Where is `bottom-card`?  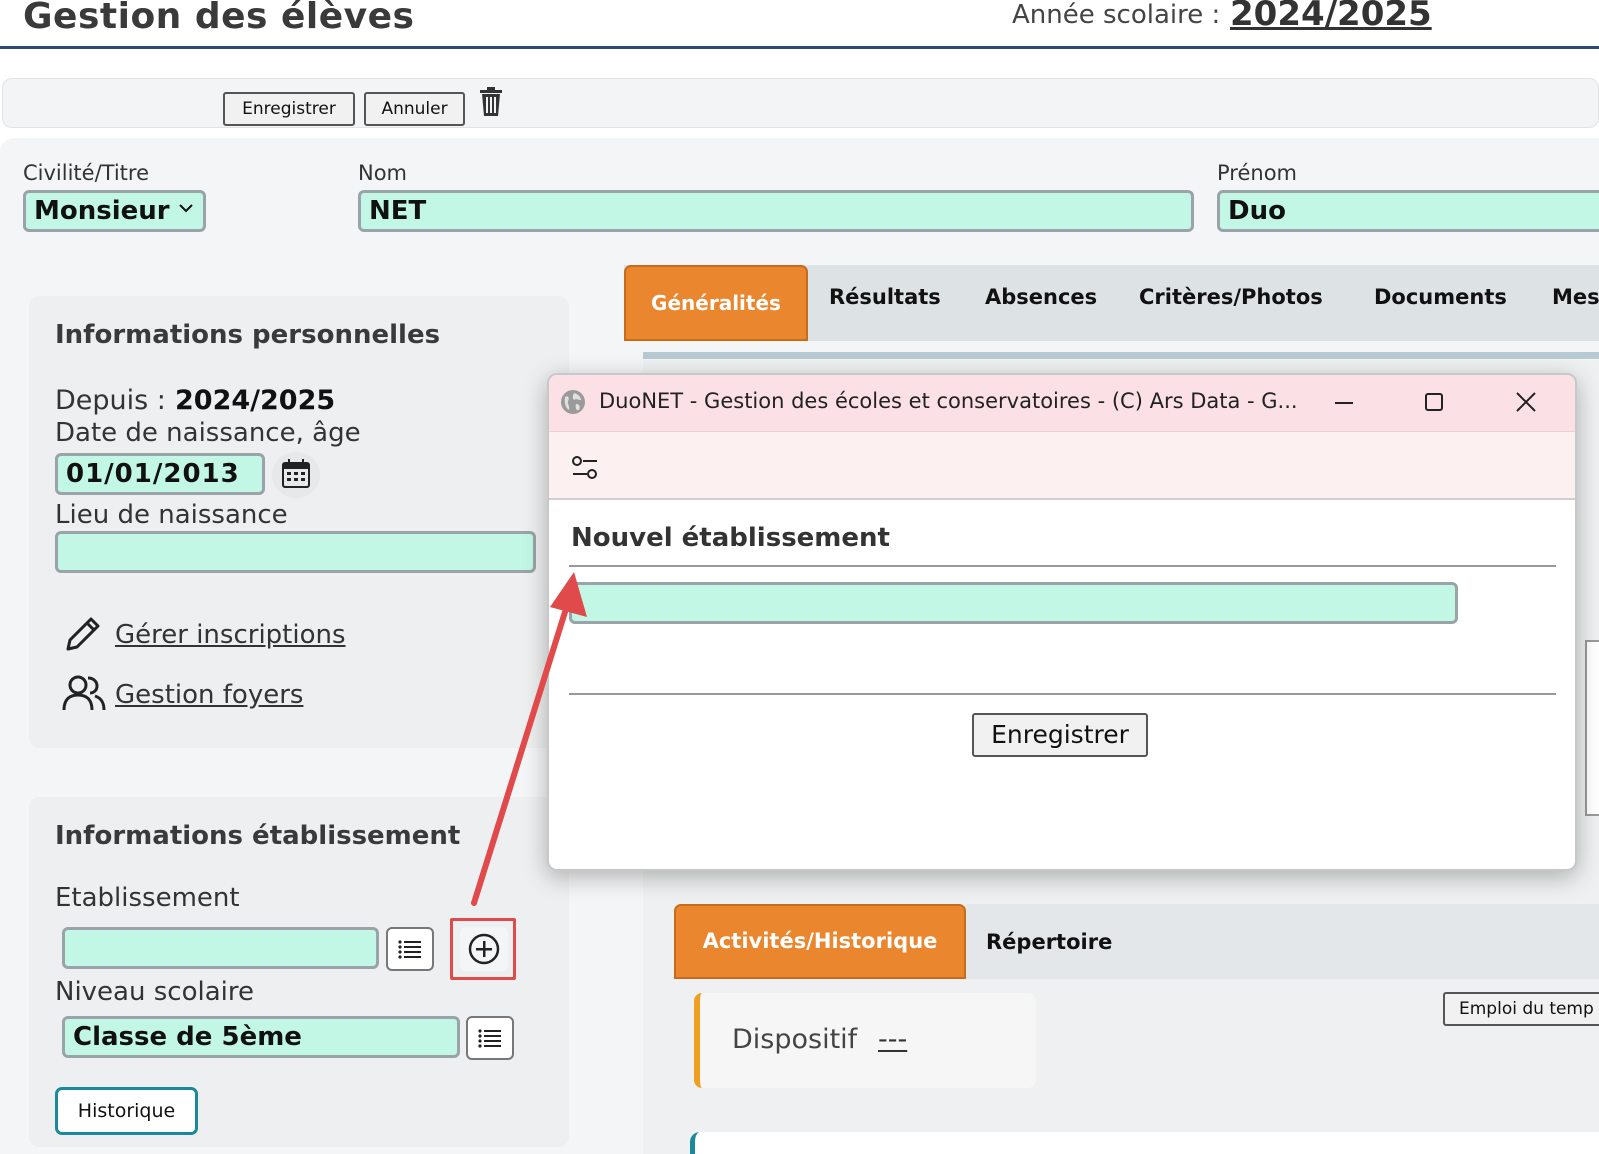 bottom-card is located at coordinates (1144, 1143).